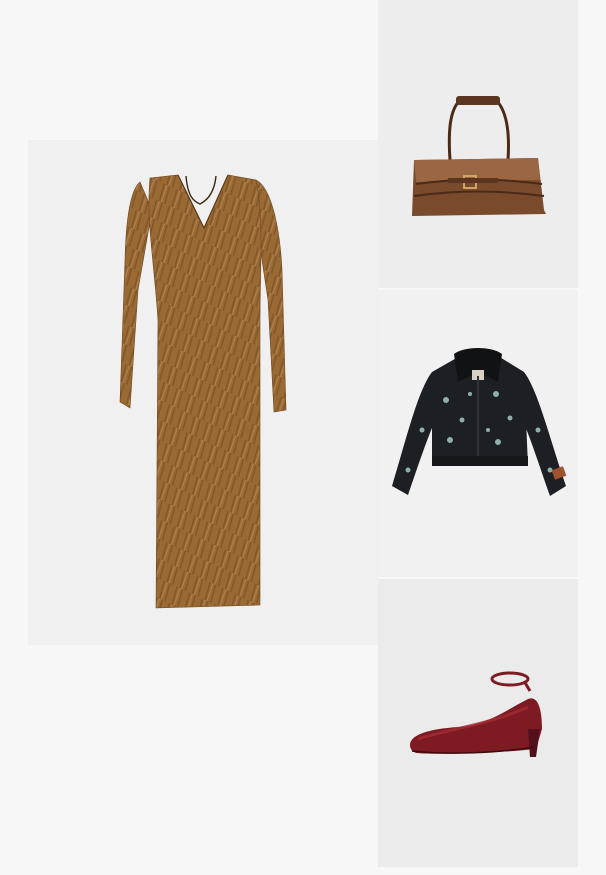 This screenshot has height=875, width=606. I want to click on shoe-image, so click(476, 714).